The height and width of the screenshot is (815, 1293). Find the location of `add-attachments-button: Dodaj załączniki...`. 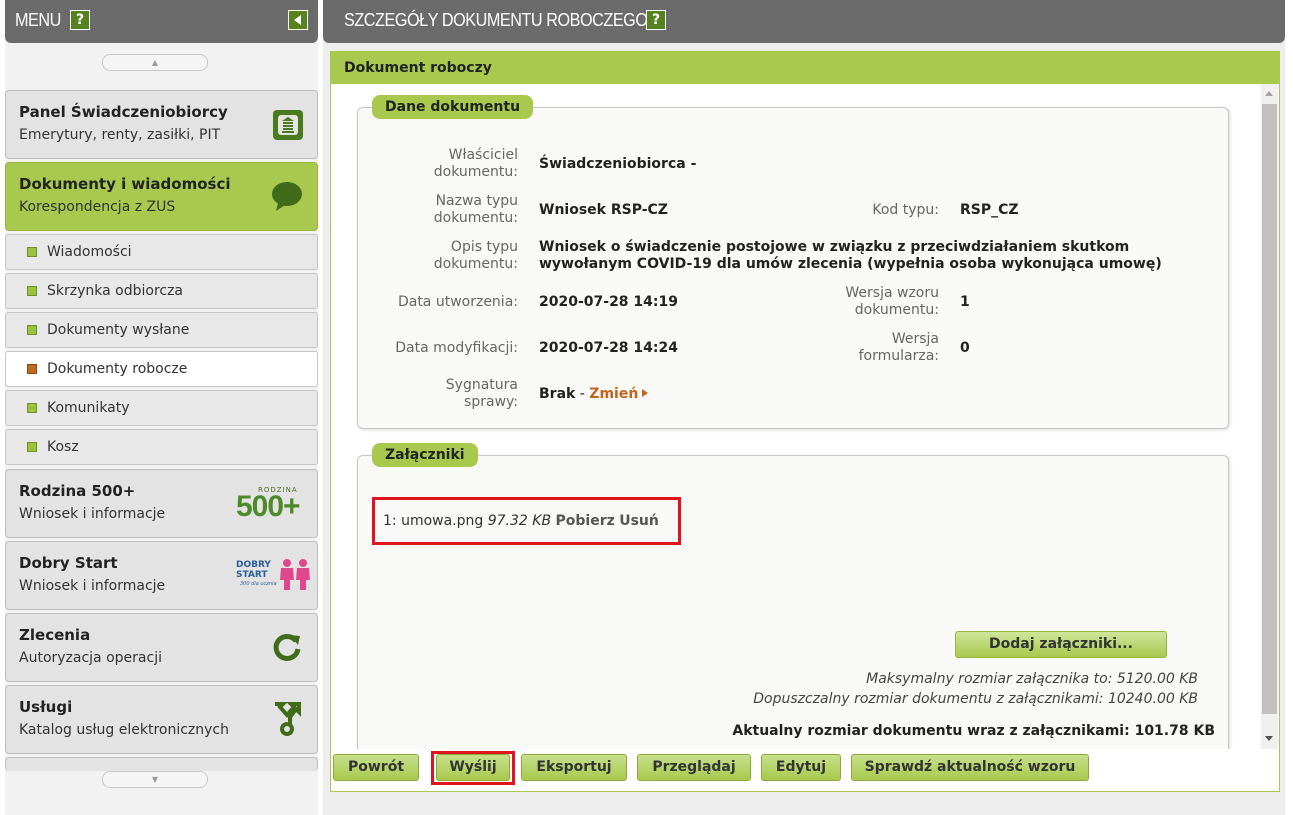

add-attachments-button: Dodaj załączniki... is located at coordinates (1061, 644).